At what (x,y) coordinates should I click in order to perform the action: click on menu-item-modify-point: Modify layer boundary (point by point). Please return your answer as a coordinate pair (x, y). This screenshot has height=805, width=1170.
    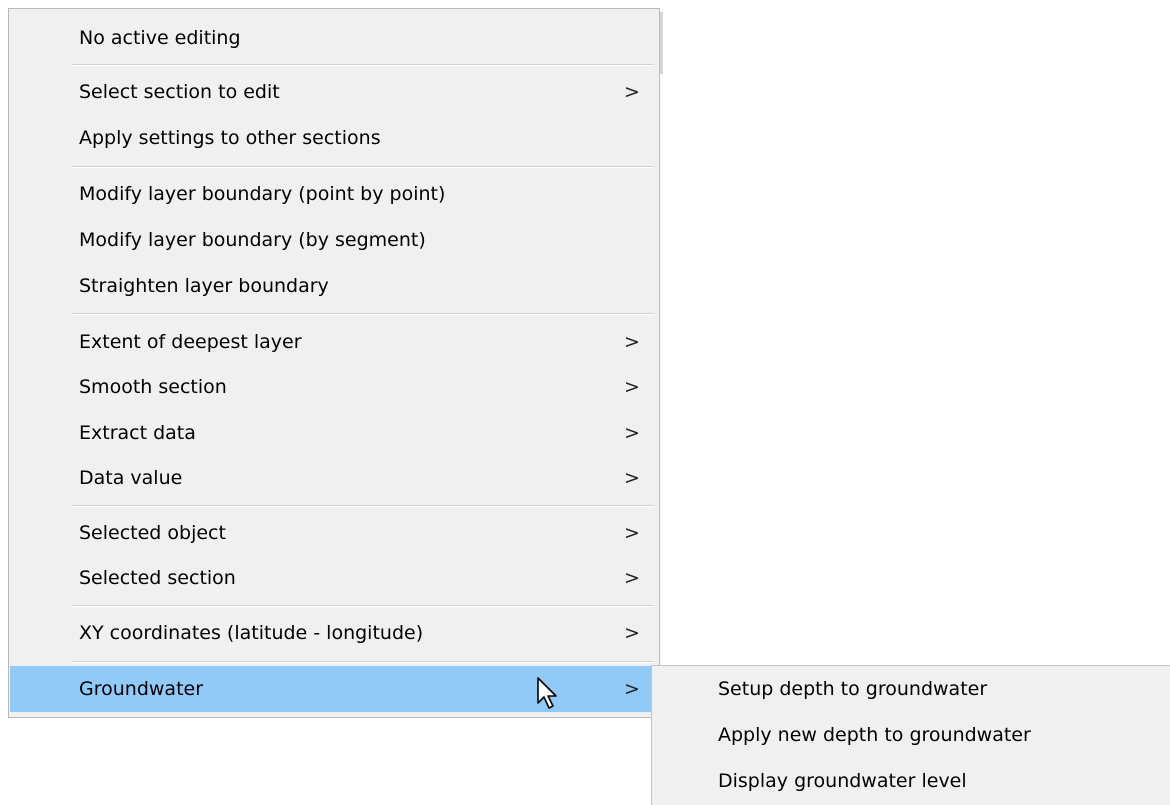
    Looking at the image, I should click on (333, 194).